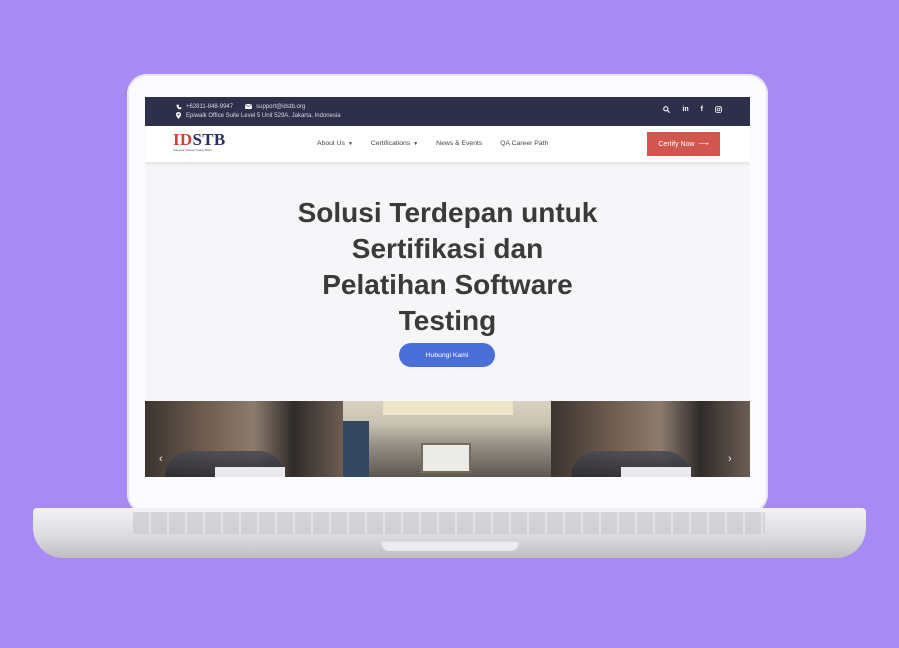 This screenshot has height=648, width=899. I want to click on cta-label: Certify Now, so click(676, 144).